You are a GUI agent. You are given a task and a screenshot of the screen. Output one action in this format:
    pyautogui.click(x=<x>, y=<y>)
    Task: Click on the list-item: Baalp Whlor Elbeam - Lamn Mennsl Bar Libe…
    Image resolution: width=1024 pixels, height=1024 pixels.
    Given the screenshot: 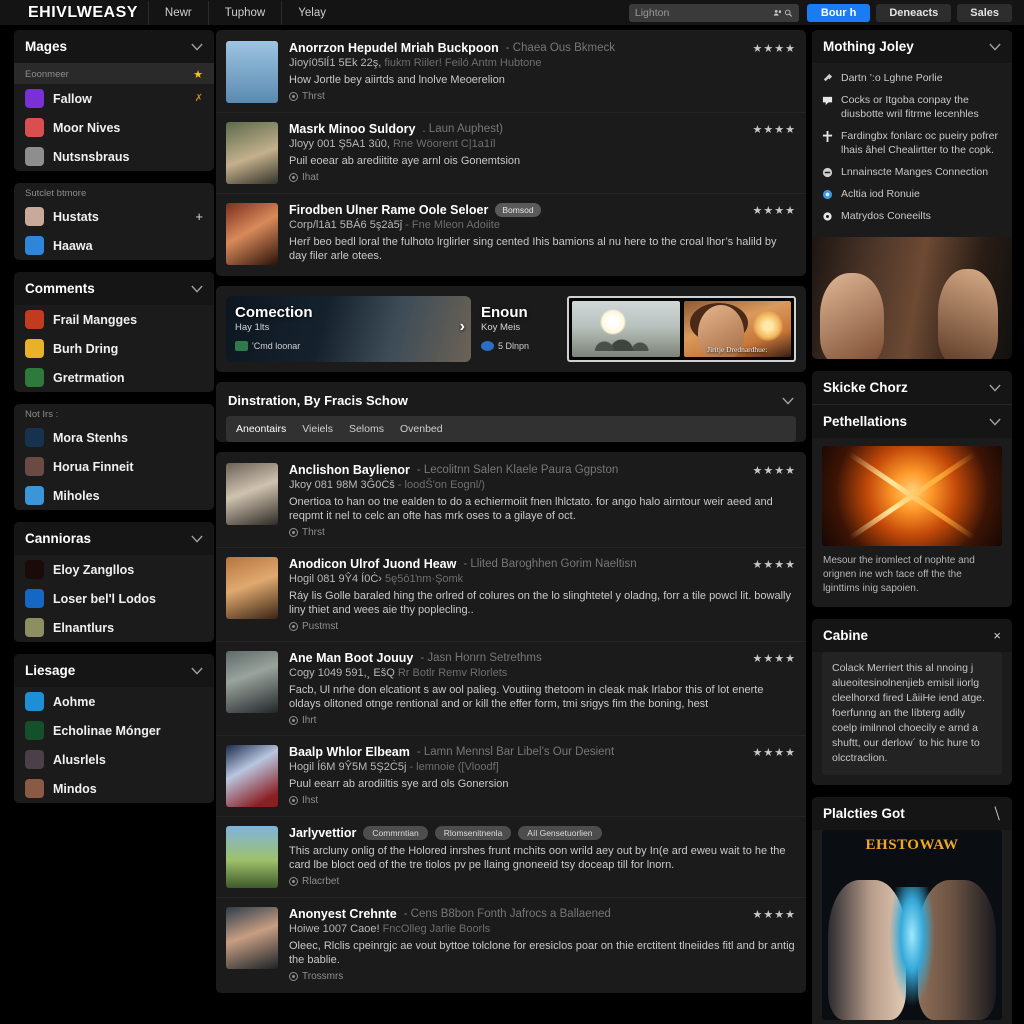 What is the action you would take?
    pyautogui.click(x=511, y=776)
    